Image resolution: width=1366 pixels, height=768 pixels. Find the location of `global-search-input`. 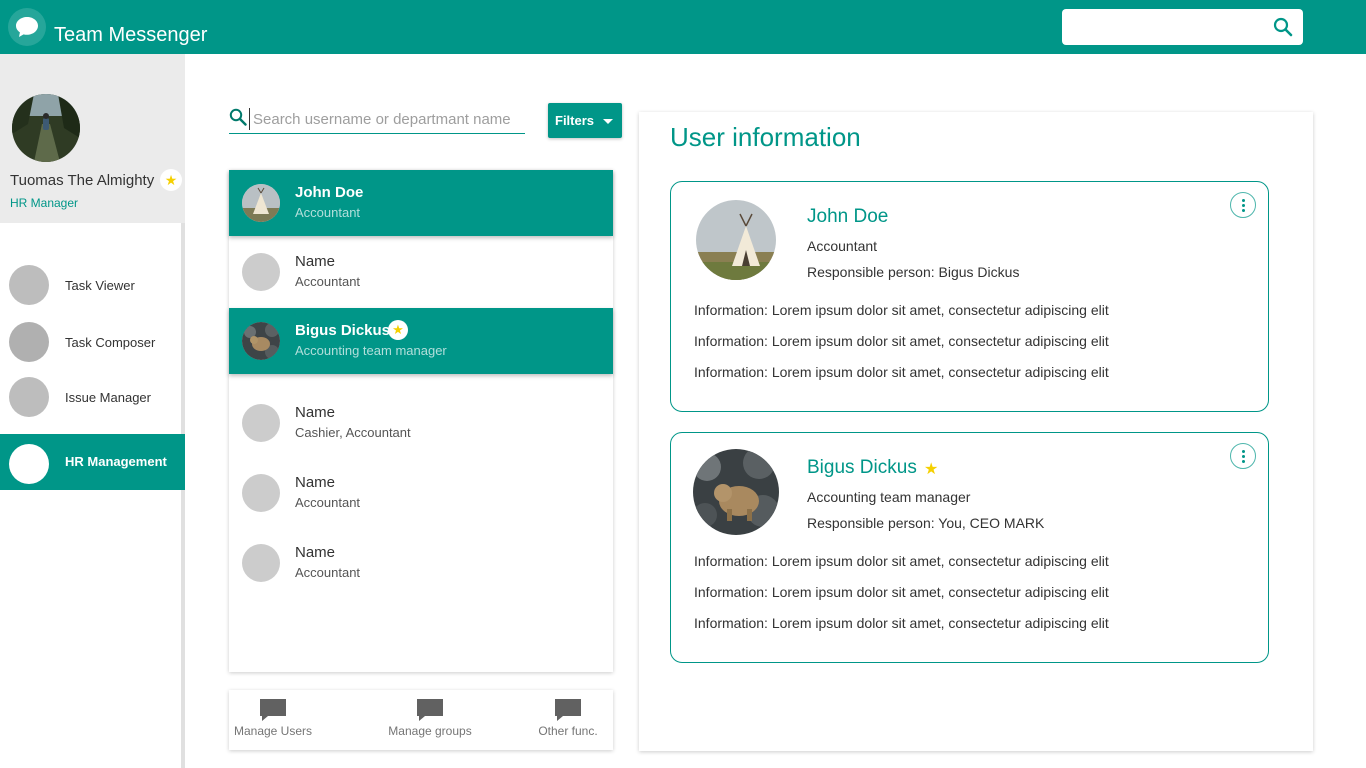

global-search-input is located at coordinates (1182, 27).